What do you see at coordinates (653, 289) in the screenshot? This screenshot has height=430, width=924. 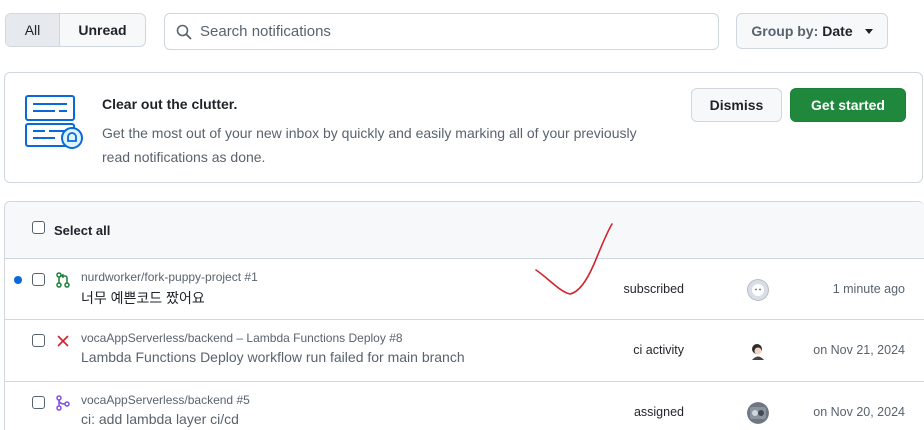 I see `notification-reason: subscribed` at bounding box center [653, 289].